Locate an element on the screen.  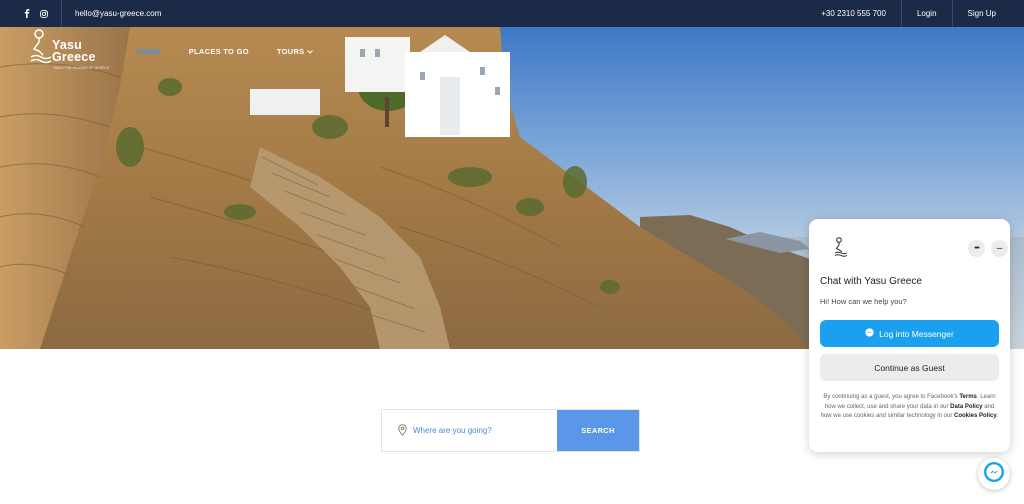
contact-email-link: hello@yasu-greece.com is located at coordinates (118, 13).